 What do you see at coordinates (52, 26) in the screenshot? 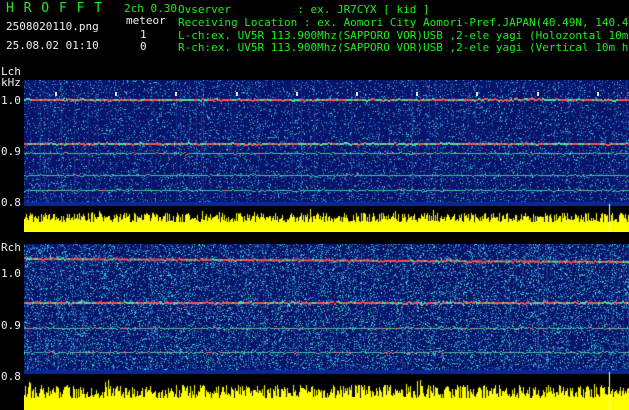
I see `filename-label: 2508020110.png` at bounding box center [52, 26].